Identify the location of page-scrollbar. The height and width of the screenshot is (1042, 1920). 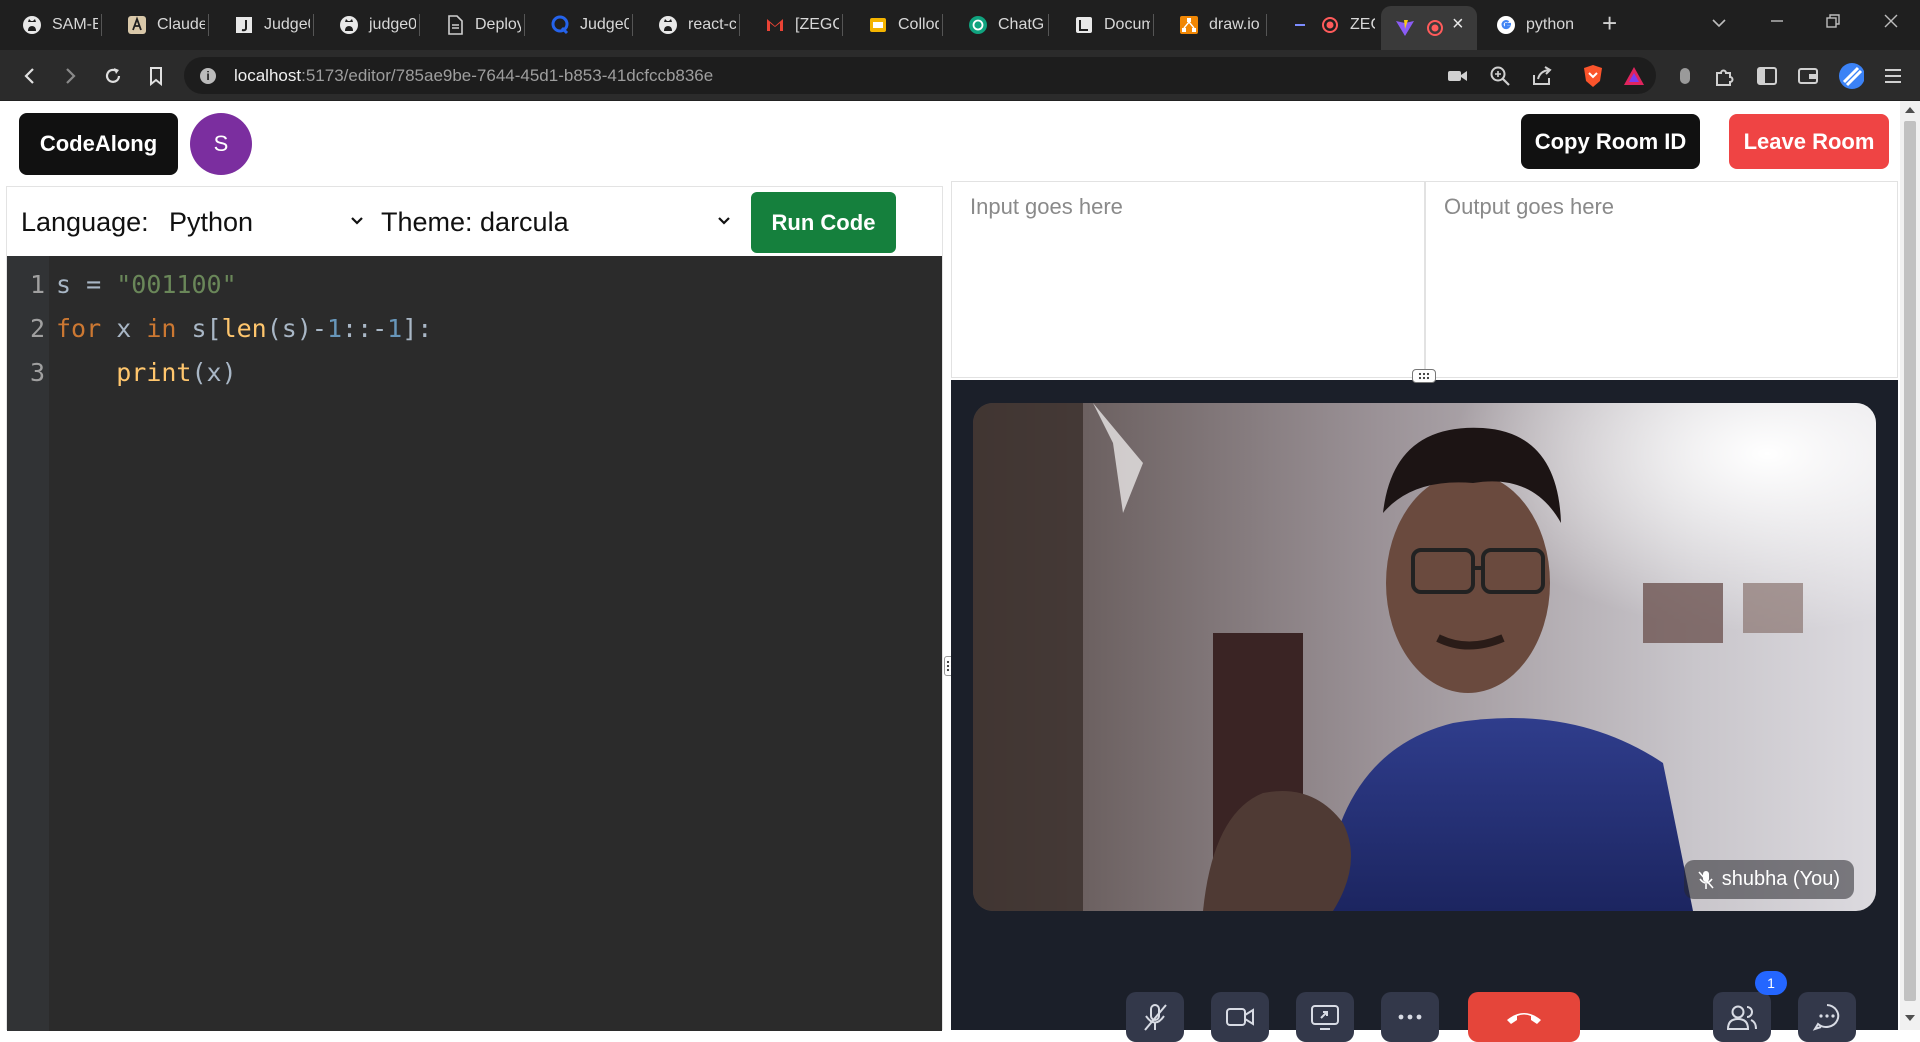
(1910, 565).